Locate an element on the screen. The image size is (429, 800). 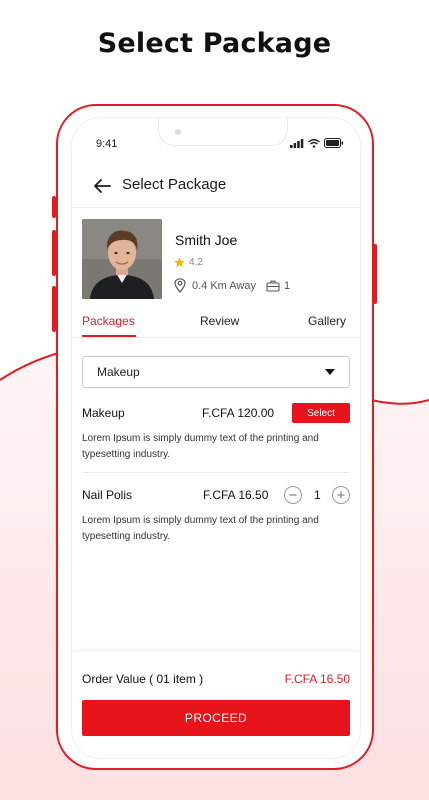
page-headline: Select Package is located at coordinates (214, 43).